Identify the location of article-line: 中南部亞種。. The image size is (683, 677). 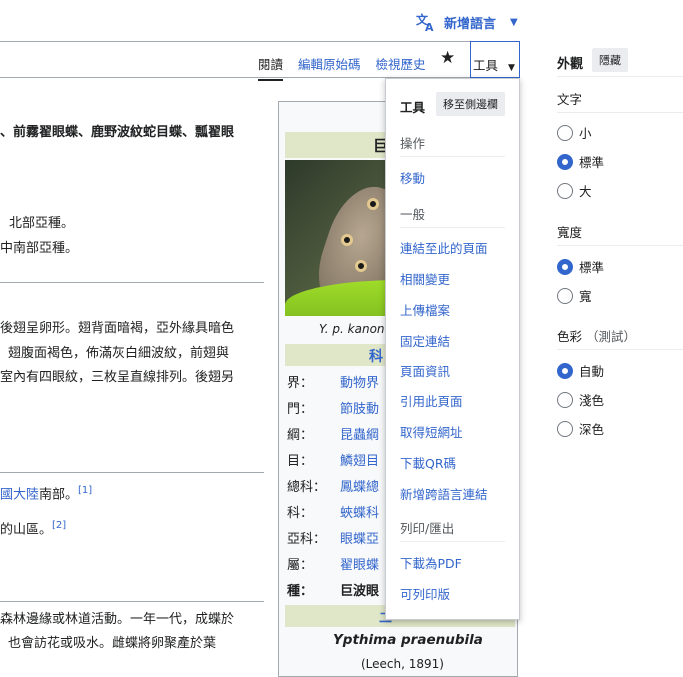
(39, 248).